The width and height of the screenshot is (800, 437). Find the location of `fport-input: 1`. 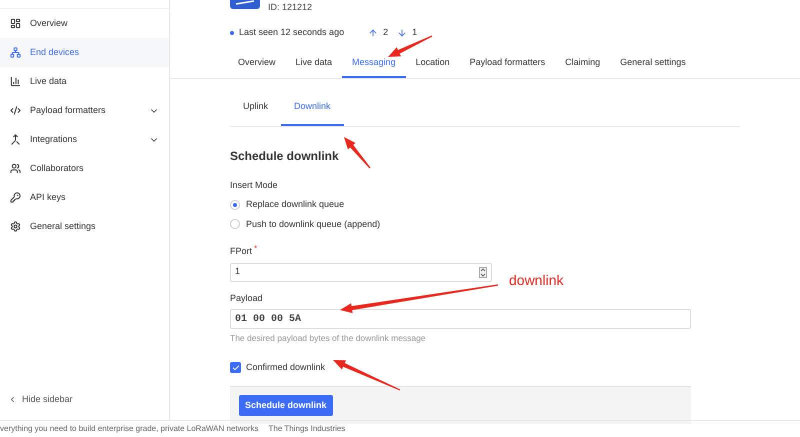

fport-input: 1 is located at coordinates (361, 272).